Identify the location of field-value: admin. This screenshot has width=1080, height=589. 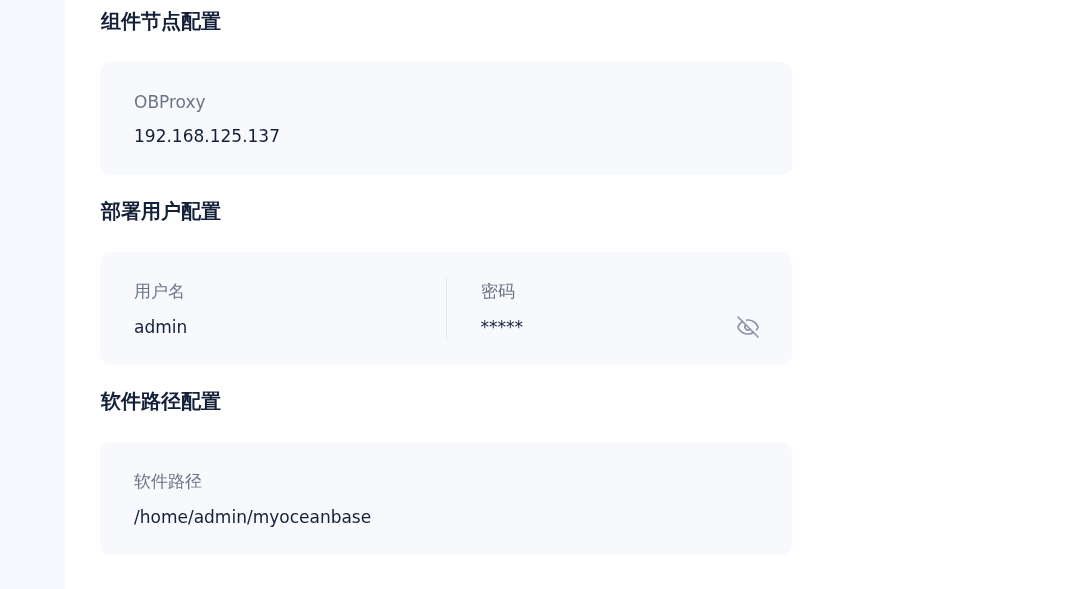
(161, 327).